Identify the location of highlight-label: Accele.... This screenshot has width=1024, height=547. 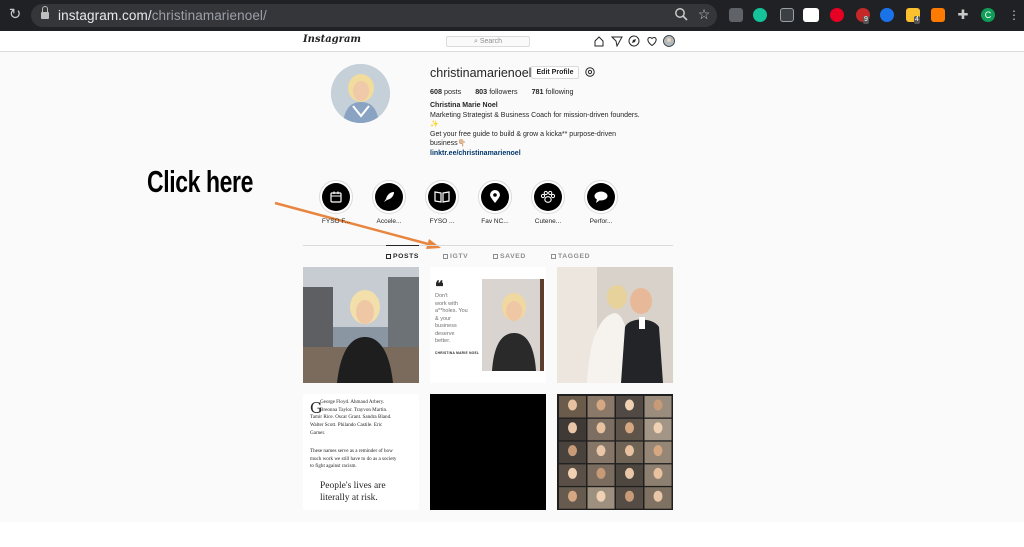
(389, 221).